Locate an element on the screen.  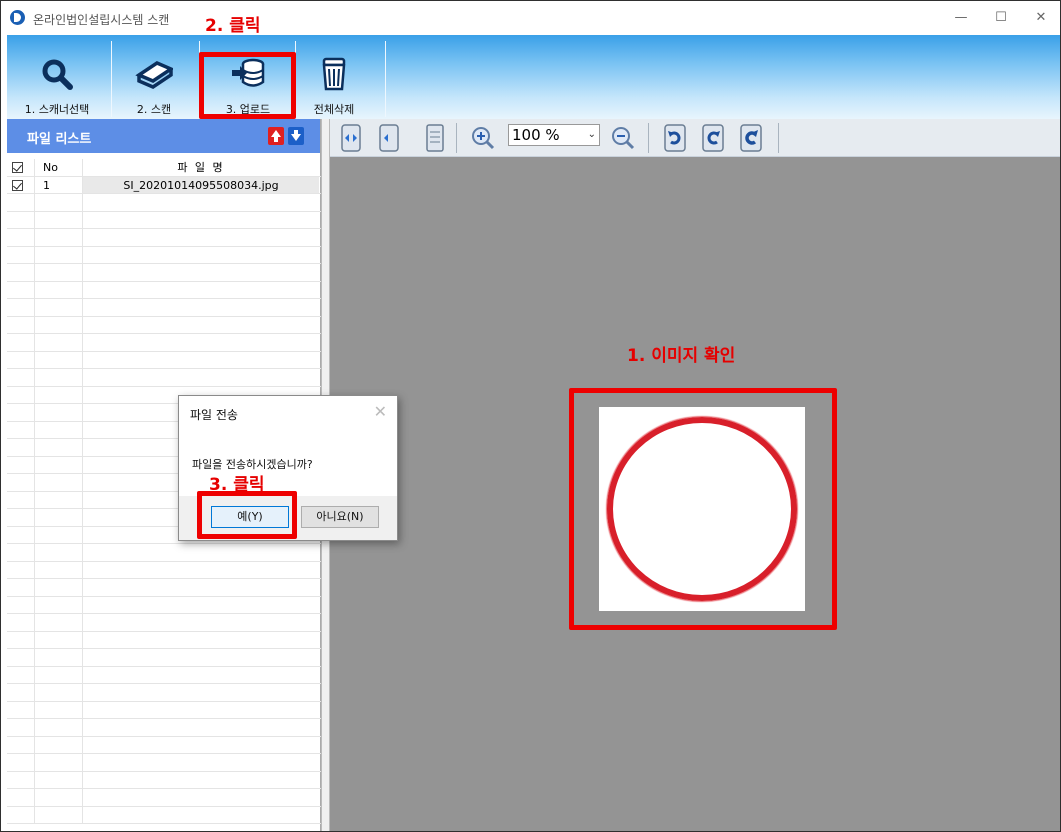
scanner-icon is located at coordinates (154, 75).